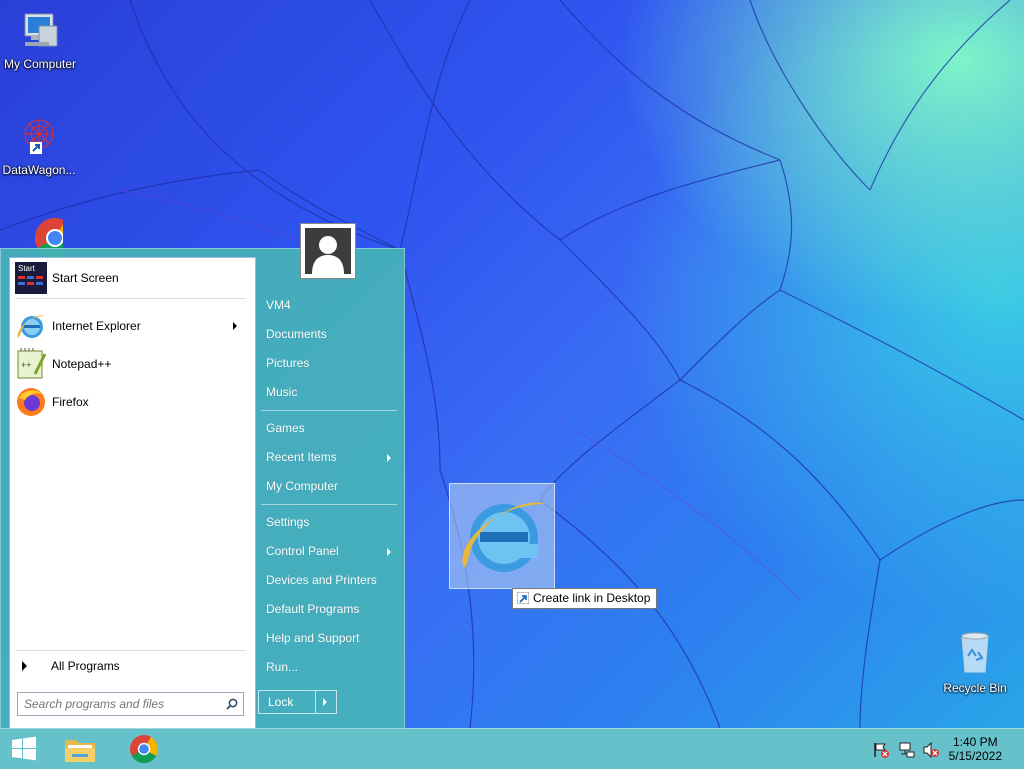 This screenshot has height=772, width=1024. What do you see at coordinates (85, 278) in the screenshot?
I see `start-item-label: Start Screen` at bounding box center [85, 278].